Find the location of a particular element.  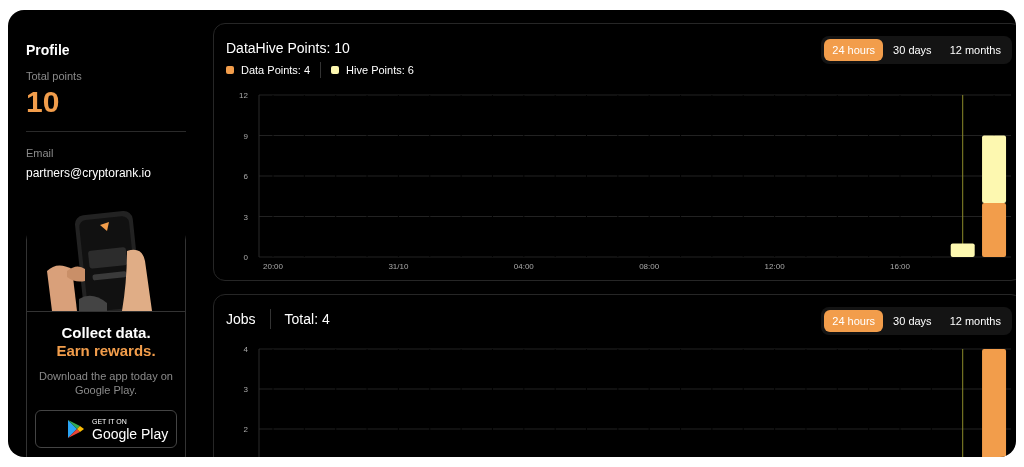

email-label: Email is located at coordinates (40, 153).